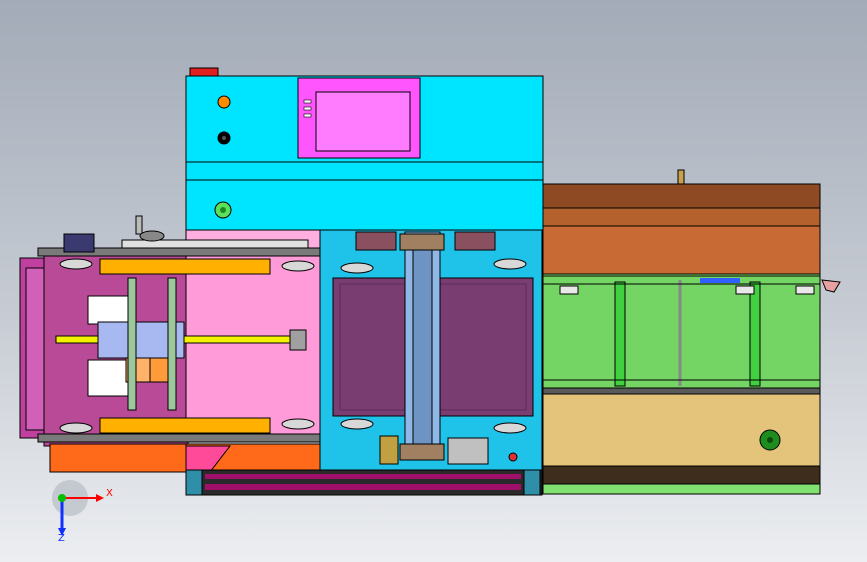 The image size is (867, 562). What do you see at coordinates (79, 243) in the screenshot?
I see `mounting-bracket` at bounding box center [79, 243].